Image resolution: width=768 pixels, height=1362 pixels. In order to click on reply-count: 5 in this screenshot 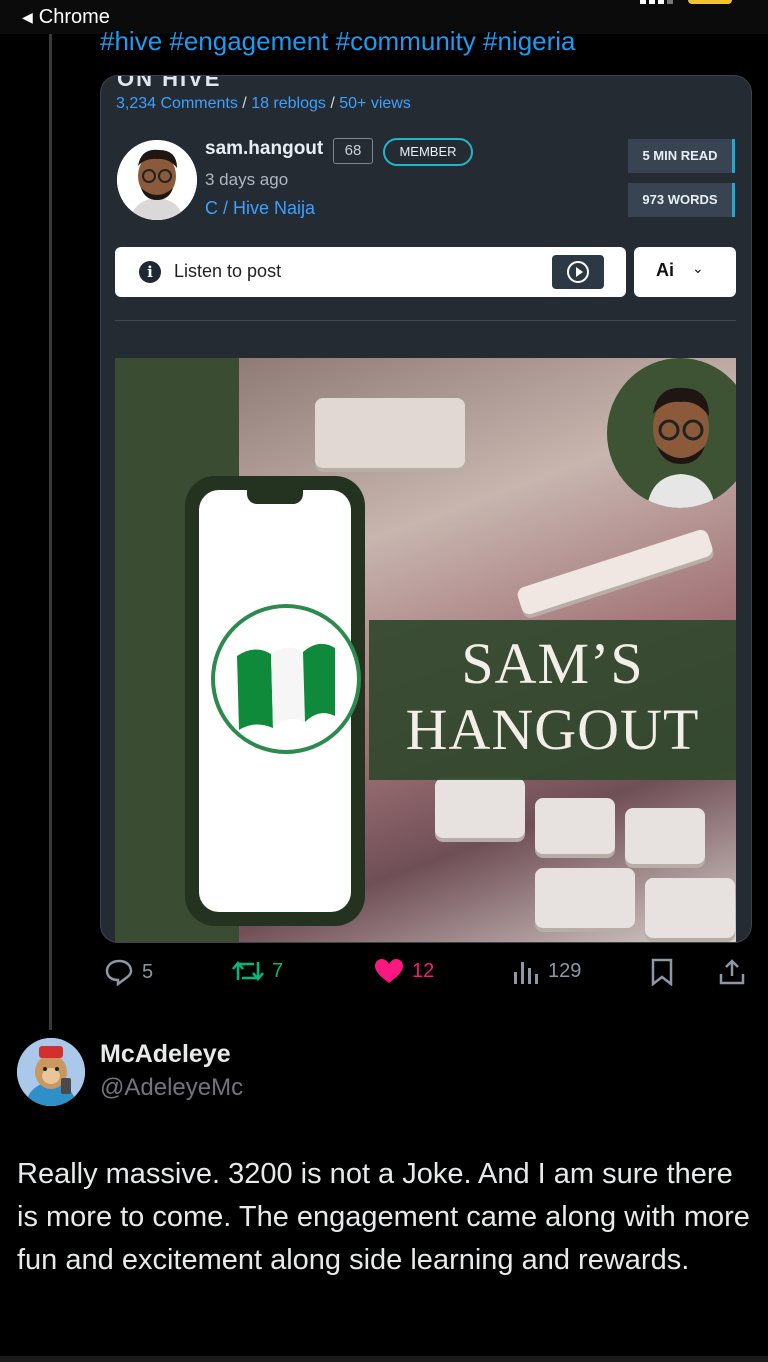, I will do `click(148, 971)`.